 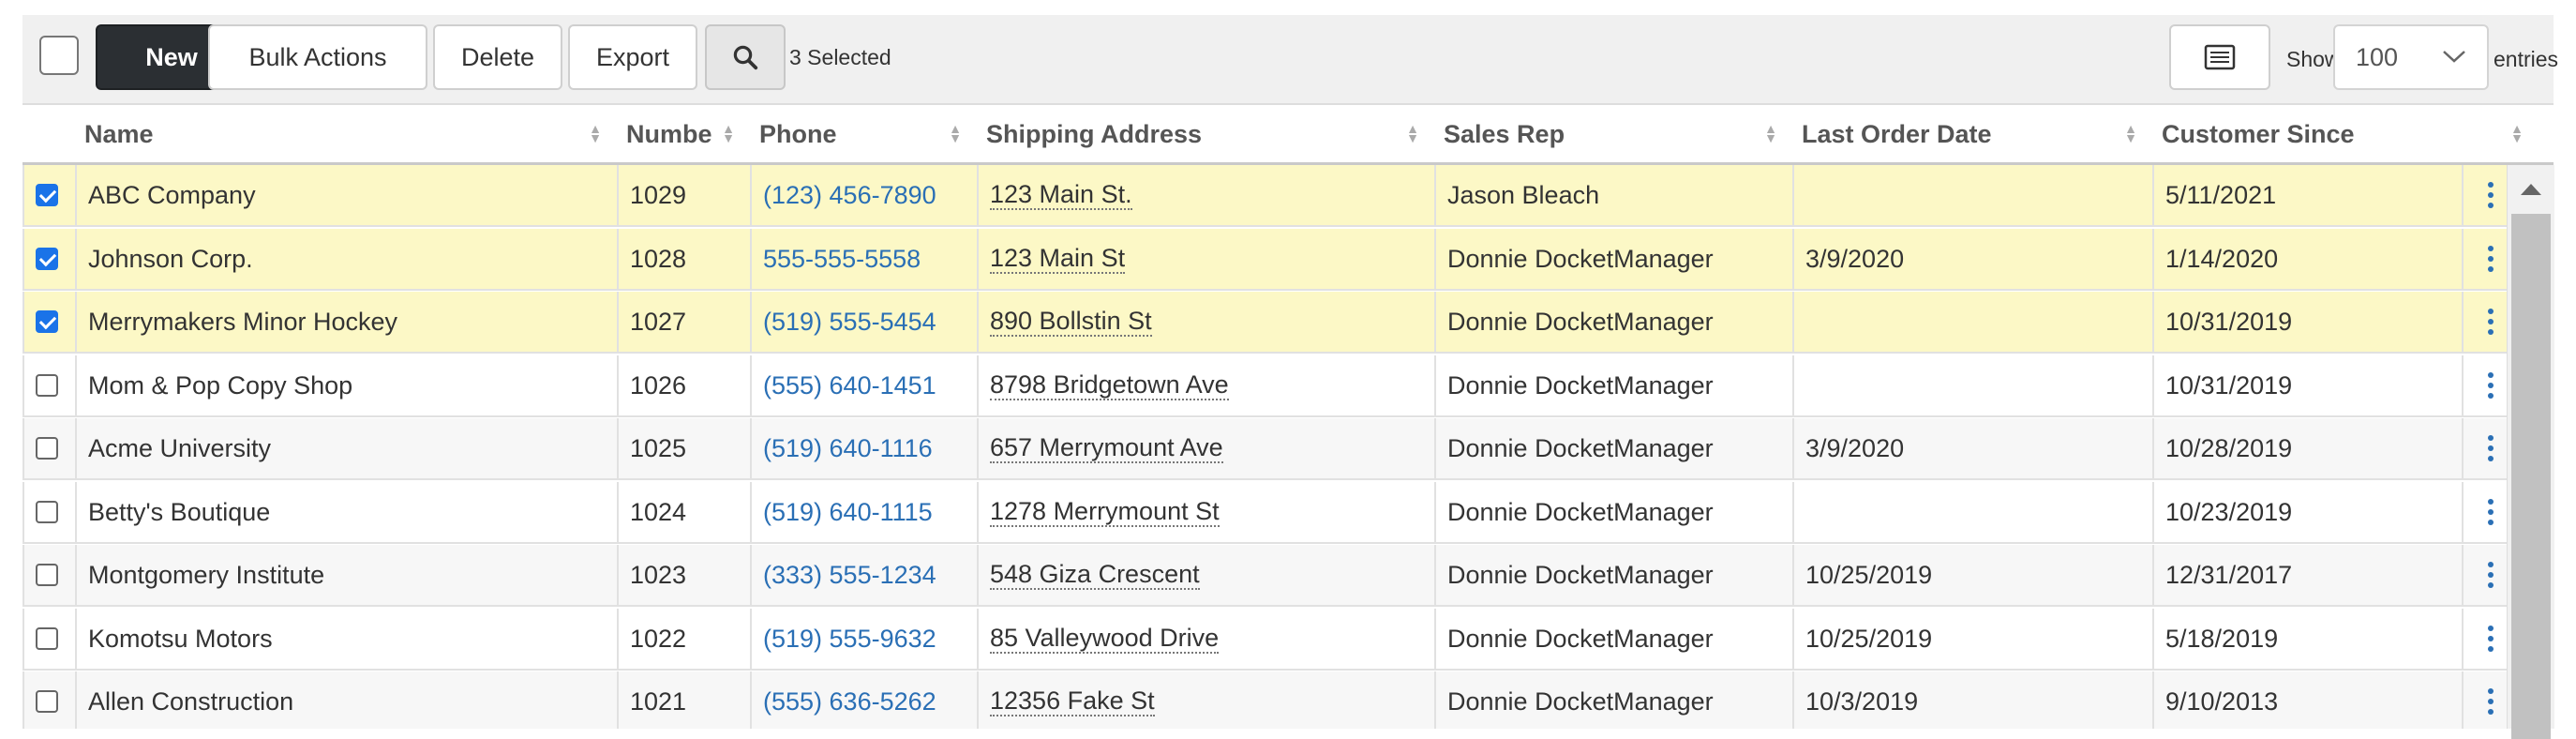 What do you see at coordinates (1972, 512) in the screenshot?
I see `cell-last` at bounding box center [1972, 512].